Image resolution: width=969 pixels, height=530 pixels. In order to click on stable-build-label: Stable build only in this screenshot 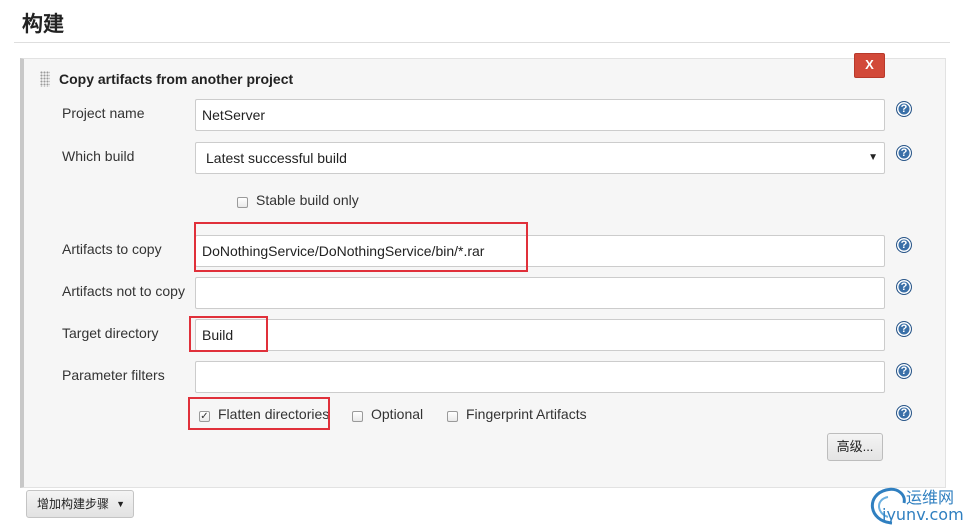, I will do `click(307, 200)`.